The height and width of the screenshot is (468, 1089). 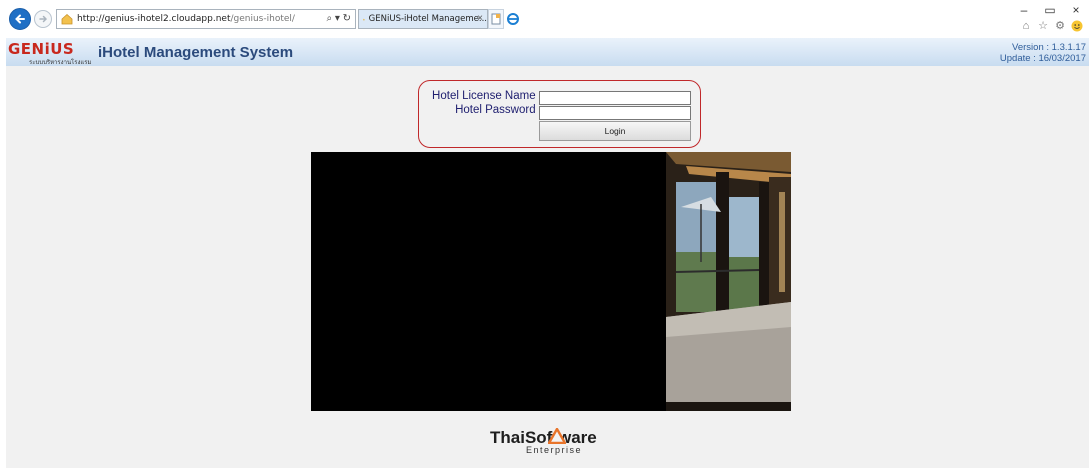 What do you see at coordinates (1042, 58) in the screenshot?
I see `update-text: Update : 16/03/2017` at bounding box center [1042, 58].